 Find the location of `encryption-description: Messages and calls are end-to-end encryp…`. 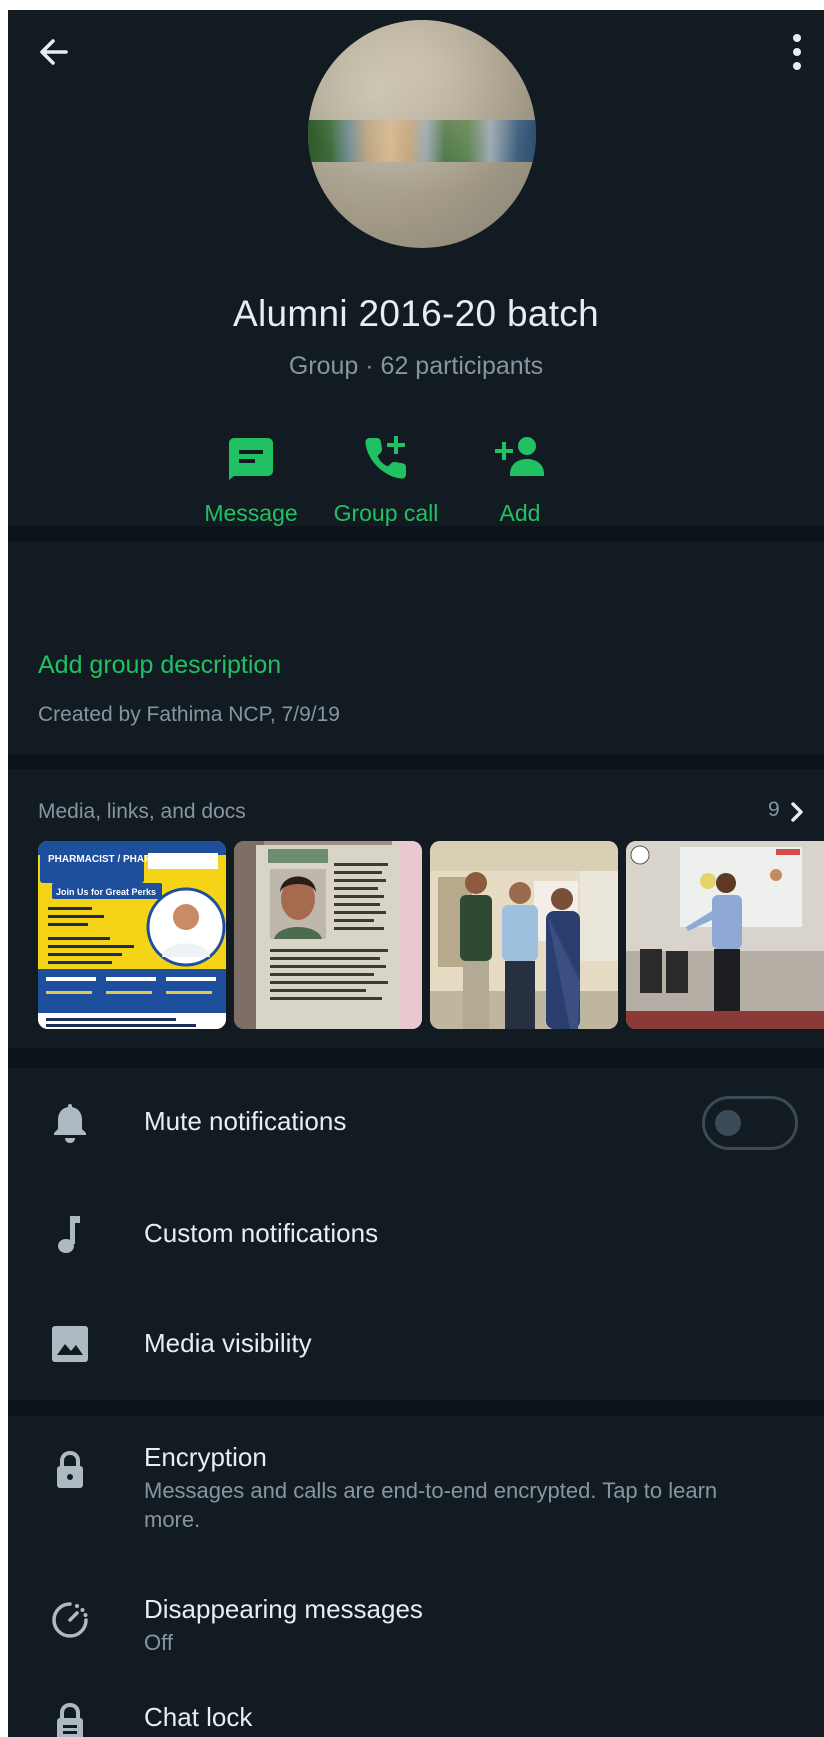

encryption-description: Messages and calls are end-to-end encryp… is located at coordinates (431, 1505).